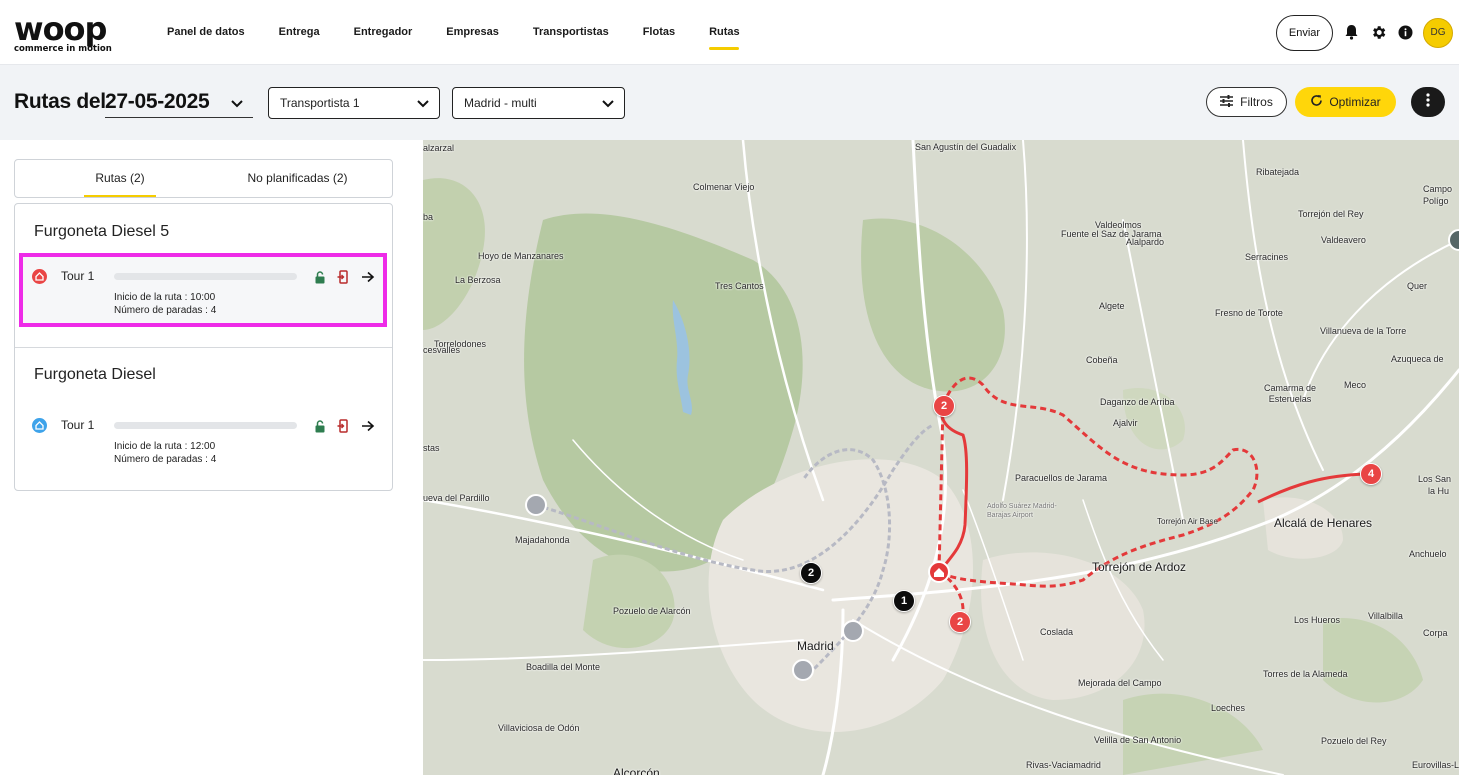  I want to click on place-label: Camarma de Esteruelas, so click(1290, 393).